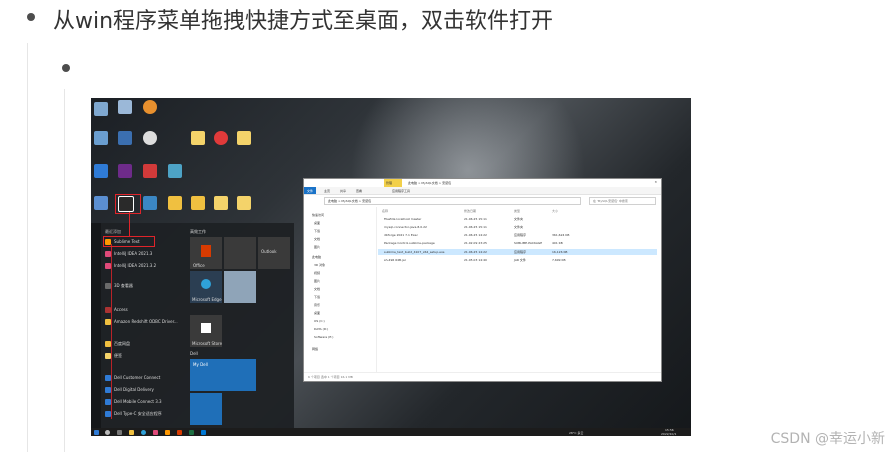 This screenshot has width=891, height=452. What do you see at coordinates (557, 243) in the screenshot?
I see `file-size: 401 KB` at bounding box center [557, 243].